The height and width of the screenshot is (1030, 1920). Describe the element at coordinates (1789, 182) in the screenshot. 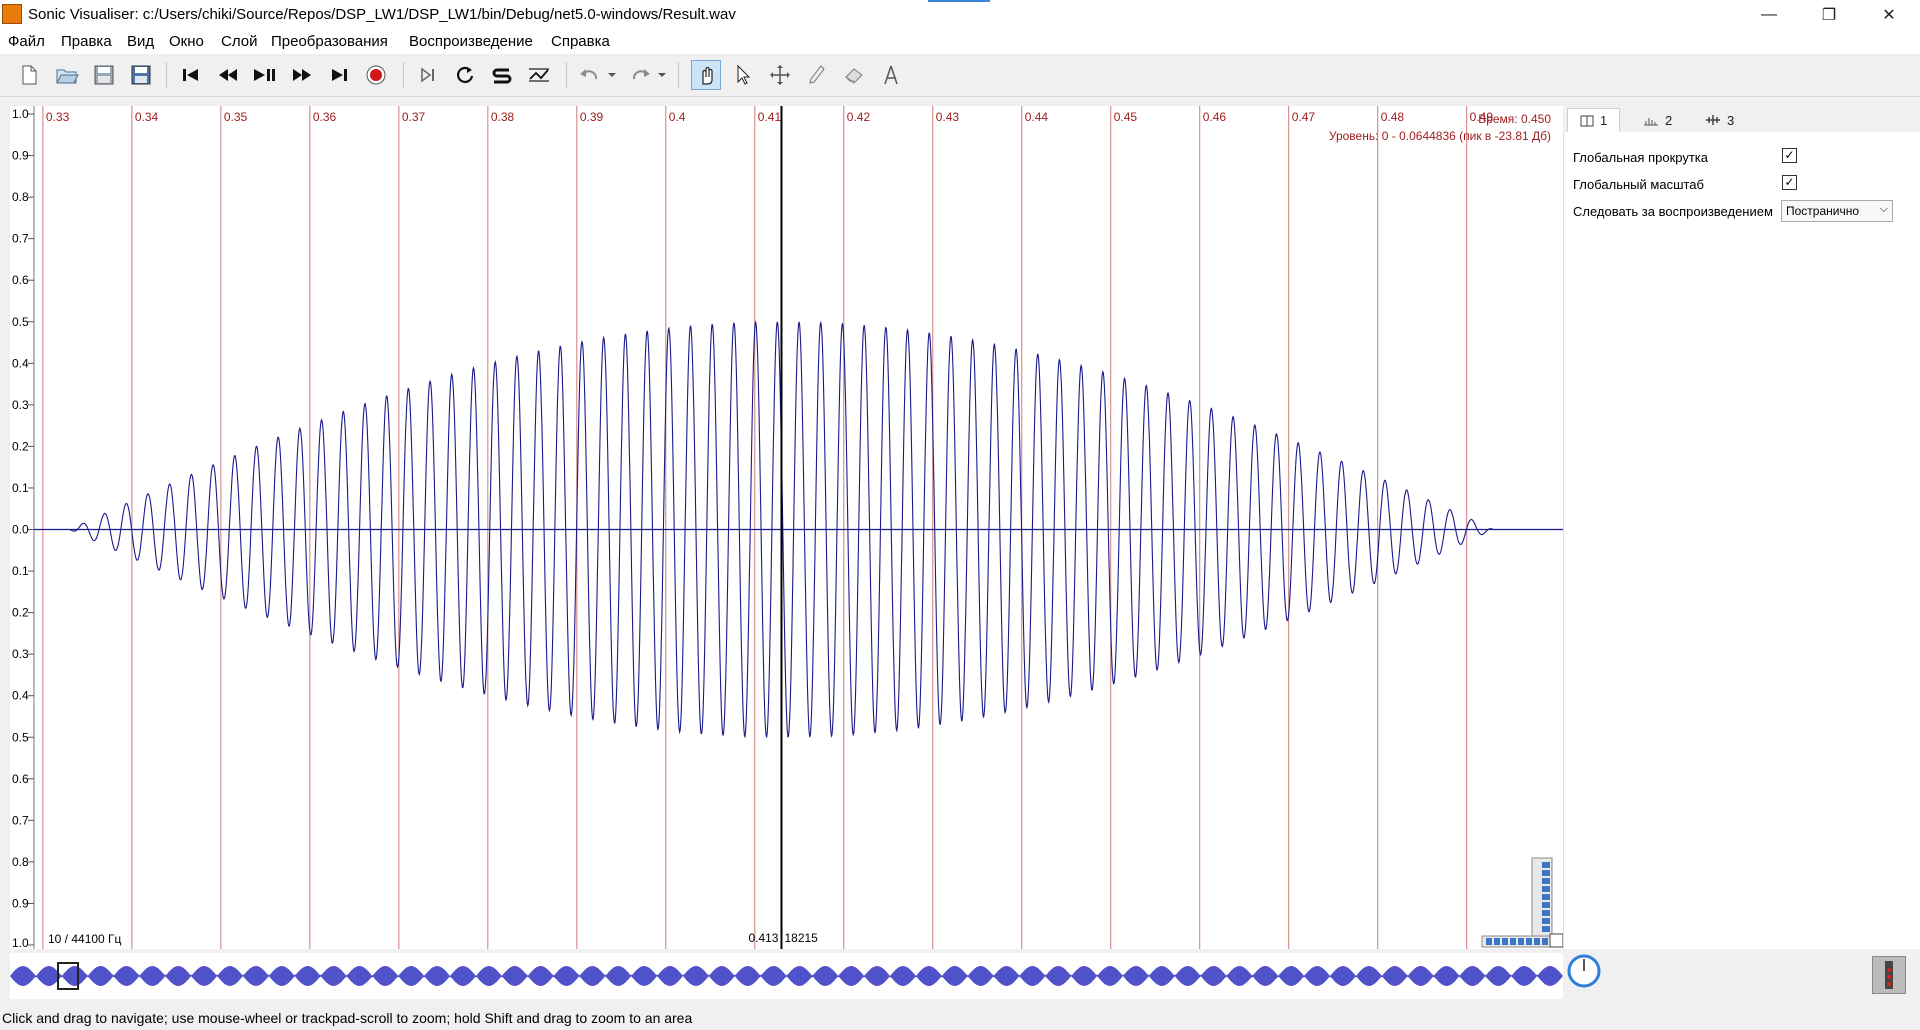

I see `global-zoom-checkbox: ✓` at that location.